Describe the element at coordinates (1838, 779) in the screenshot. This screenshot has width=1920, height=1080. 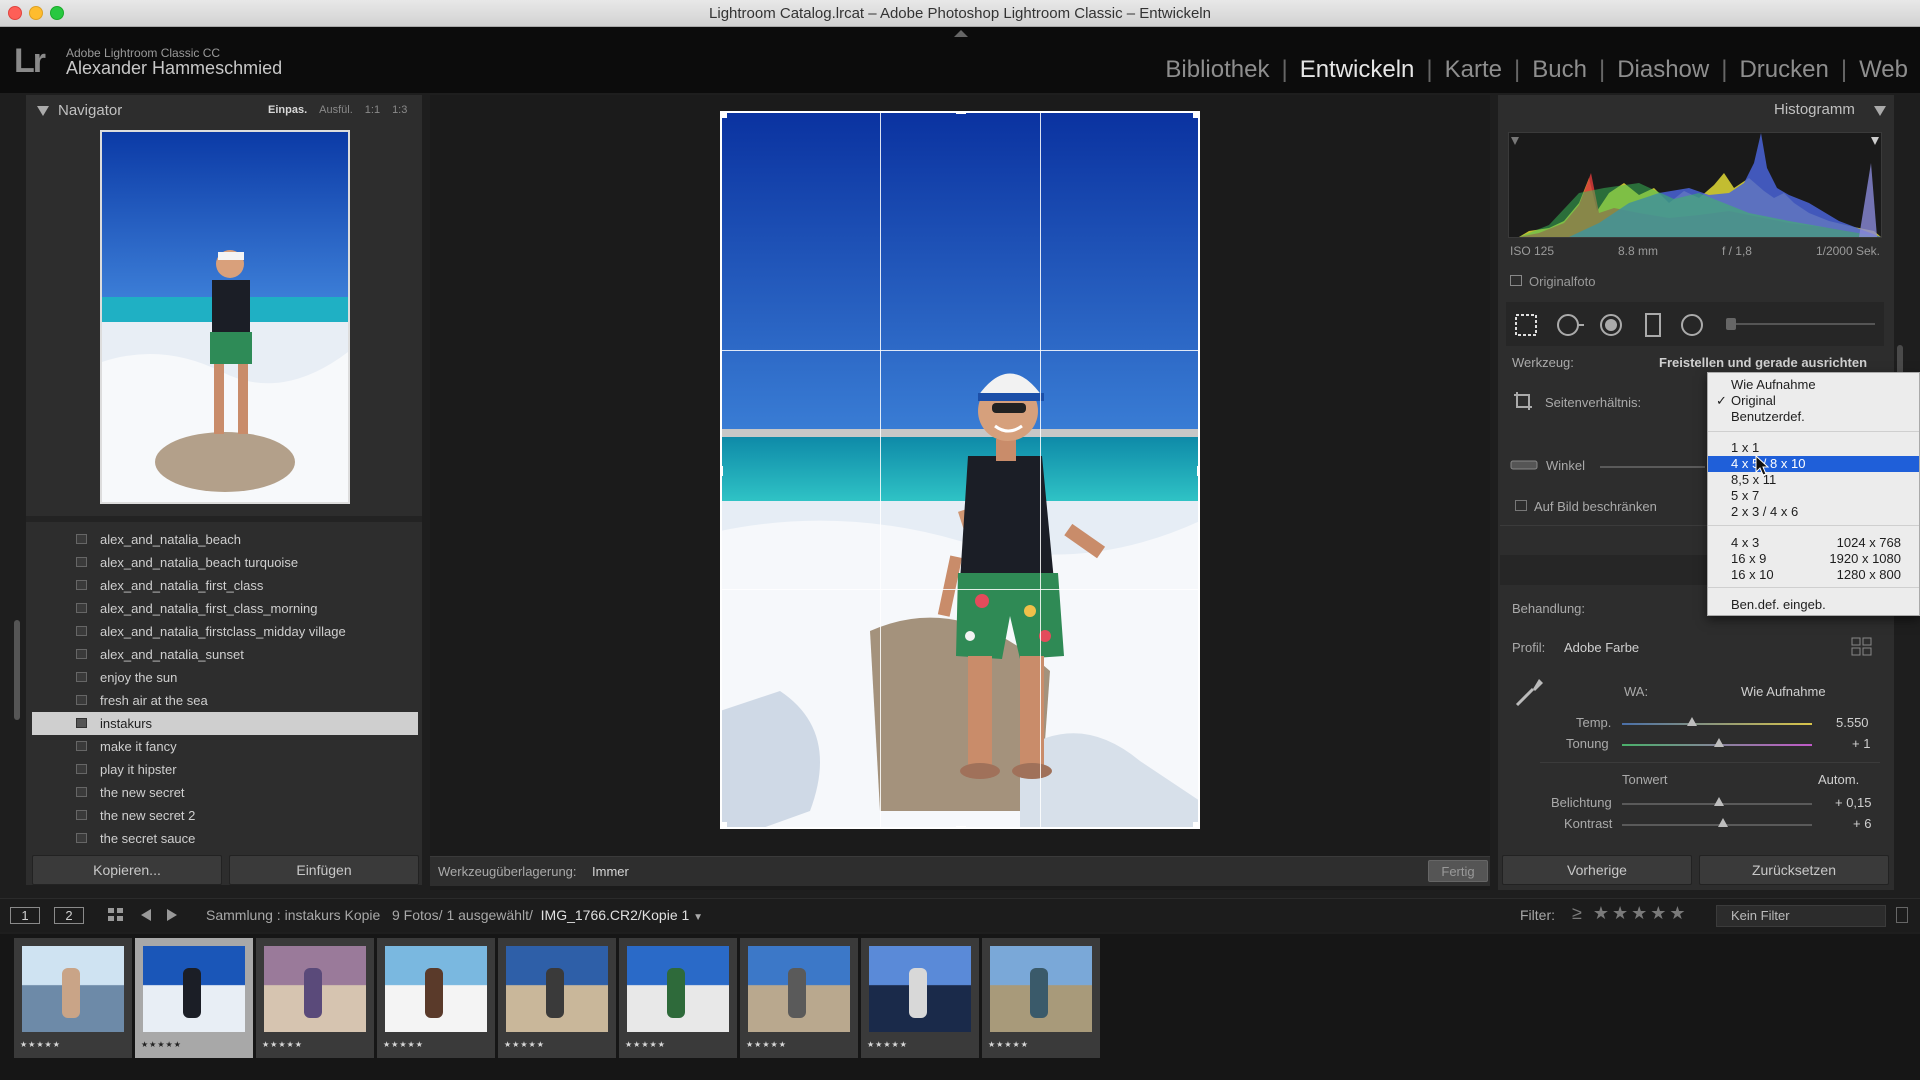
I see `auto-tone-button: Autom.` at that location.